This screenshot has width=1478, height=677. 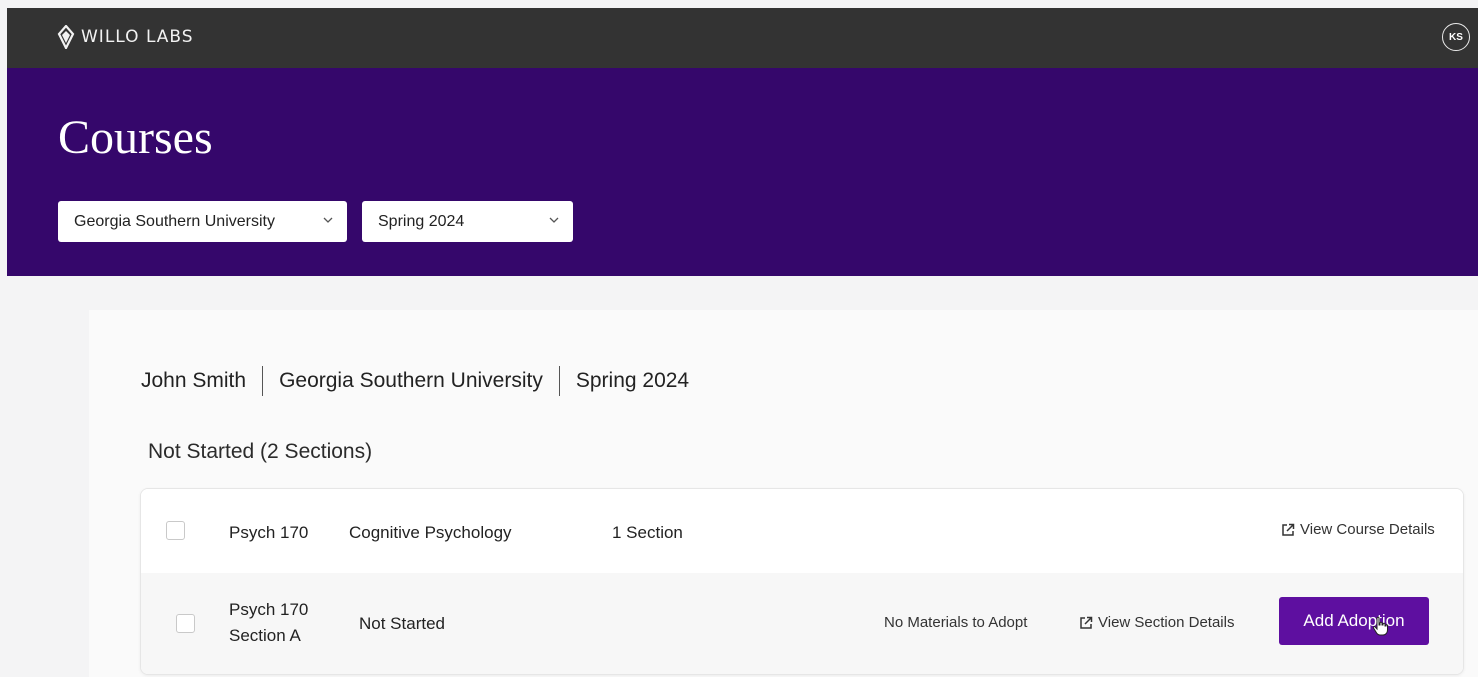 I want to click on view-course-details-link: View Course Details, so click(x=1358, y=529).